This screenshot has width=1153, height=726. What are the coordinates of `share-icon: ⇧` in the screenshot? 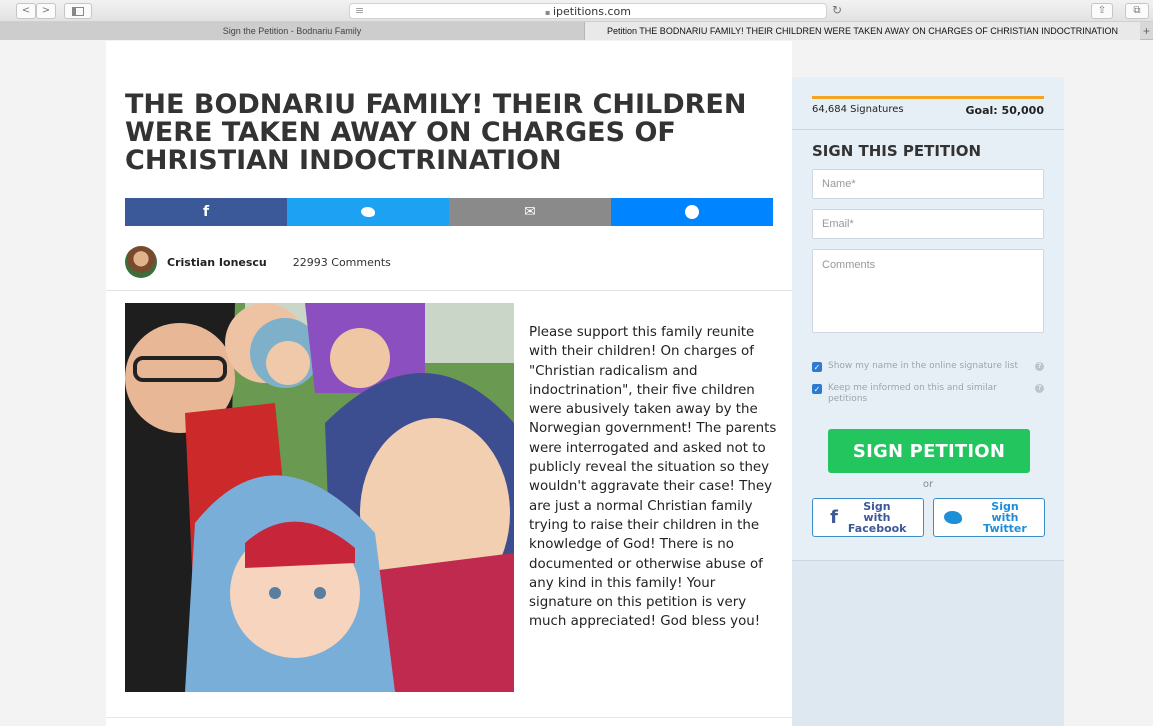 It's located at (1102, 10).